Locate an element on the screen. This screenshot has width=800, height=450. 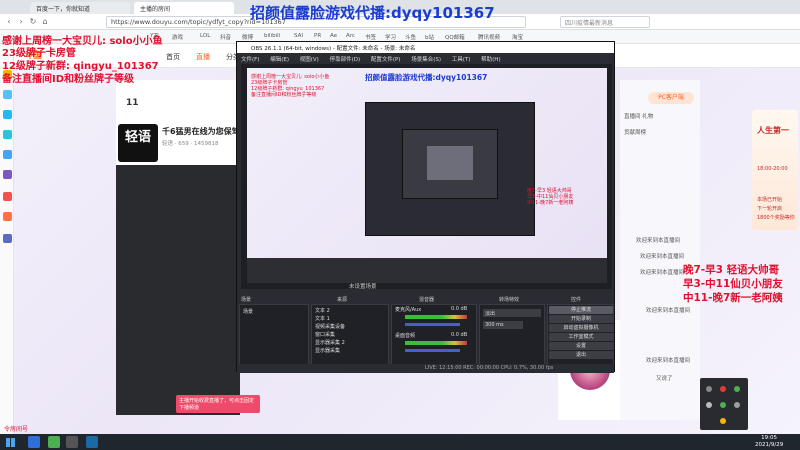
source-item: 显示器采集 2 is located at coordinates (350, 343).